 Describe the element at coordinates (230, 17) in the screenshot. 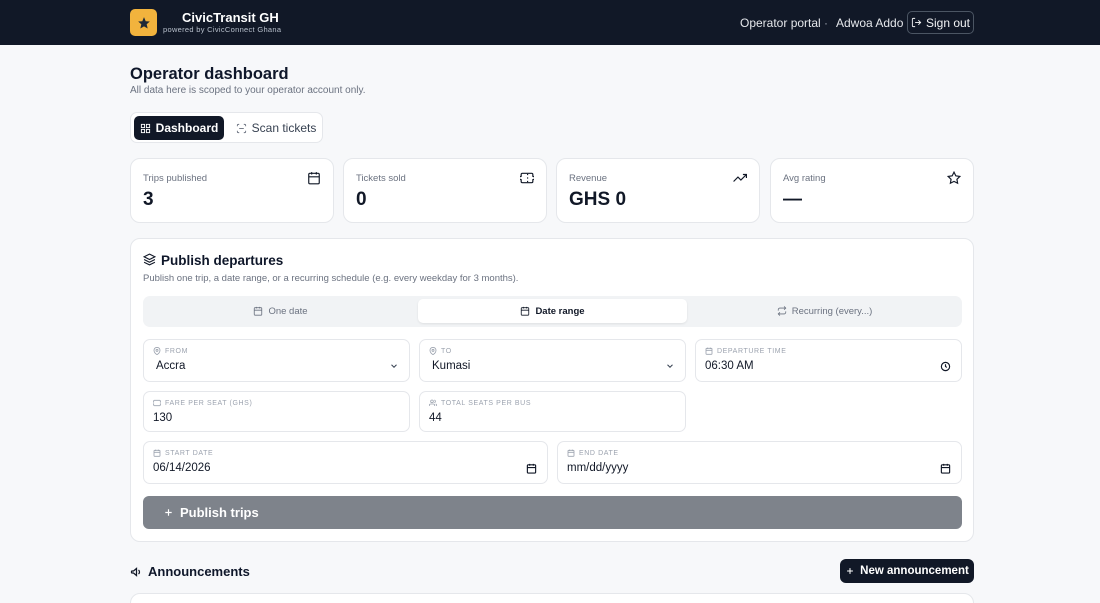

I see `brand-name: CivicTransit GH` at that location.